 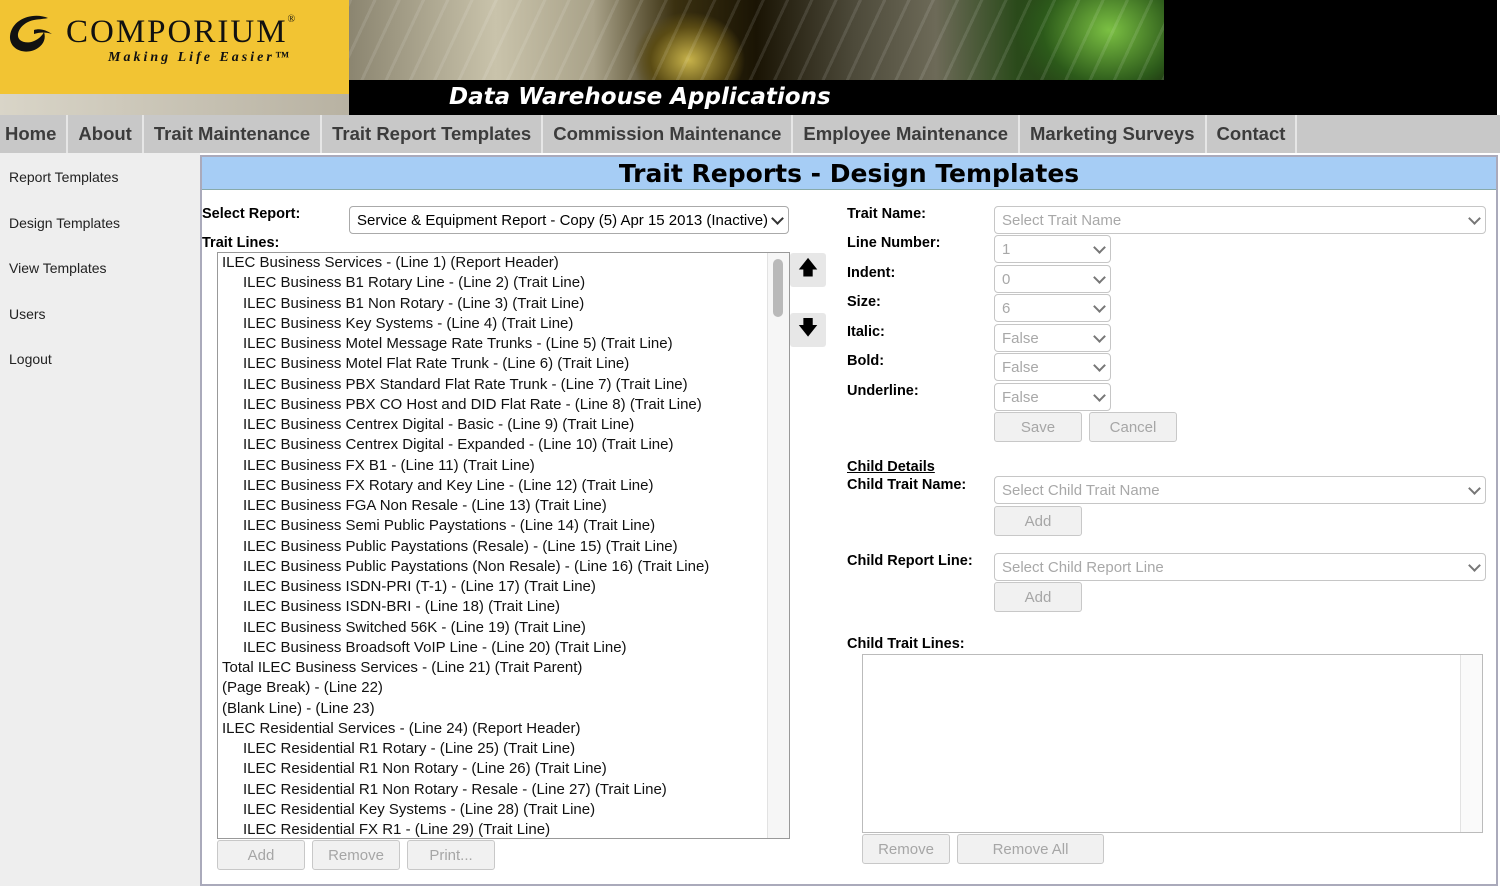 What do you see at coordinates (261, 855) in the screenshot?
I see `add-trait-line-button: Add` at bounding box center [261, 855].